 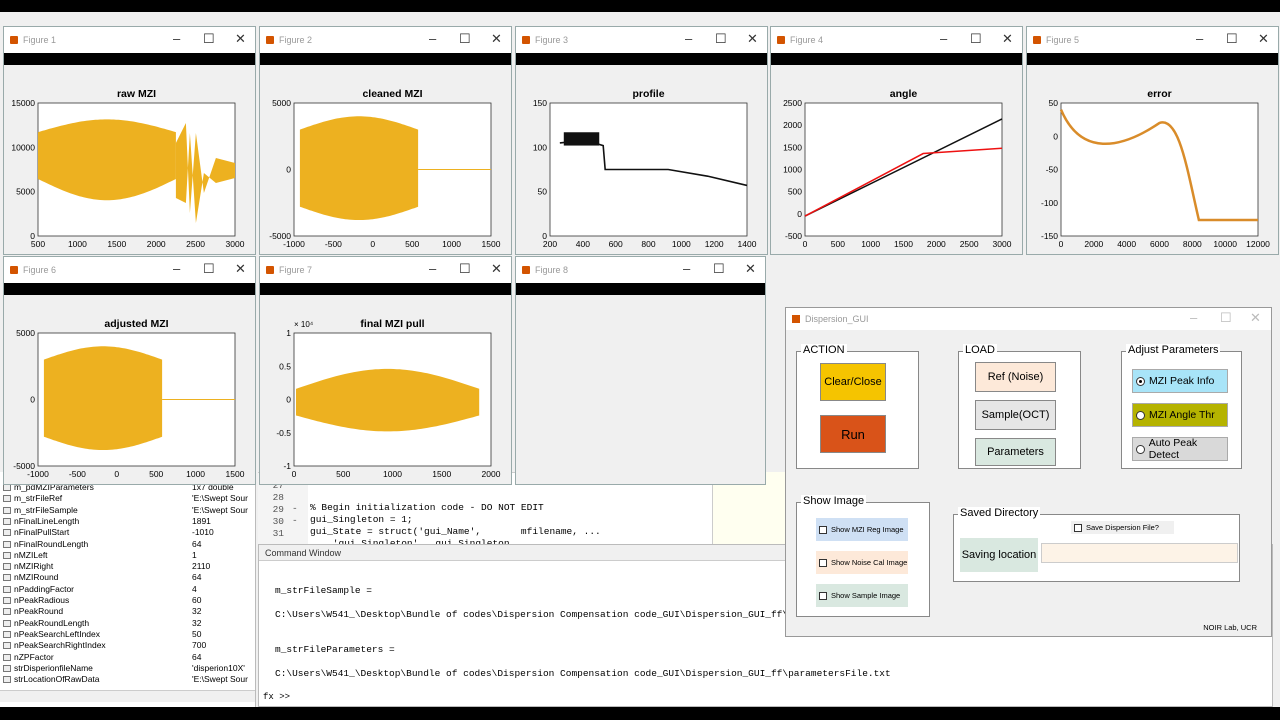 What do you see at coordinates (1015, 377) in the screenshot?
I see `ref-noise-button: Ref (Noise)` at bounding box center [1015, 377].